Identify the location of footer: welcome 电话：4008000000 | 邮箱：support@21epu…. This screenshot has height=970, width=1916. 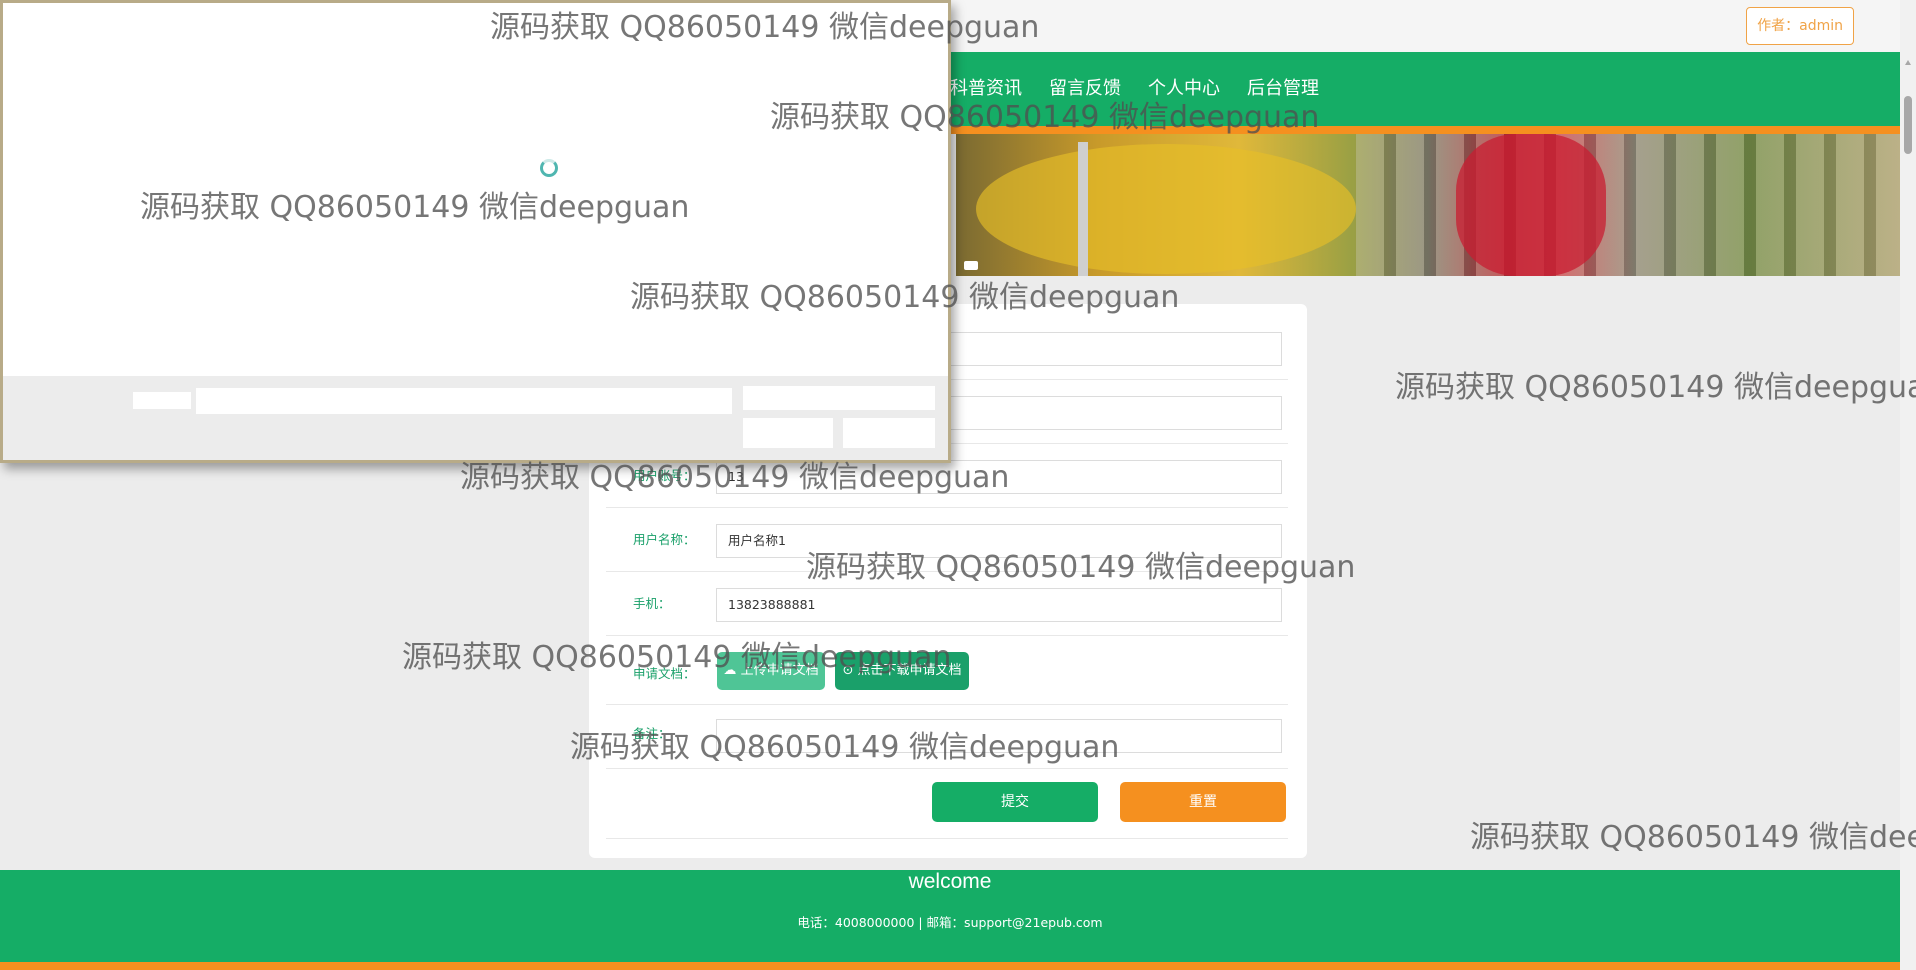
(950, 918).